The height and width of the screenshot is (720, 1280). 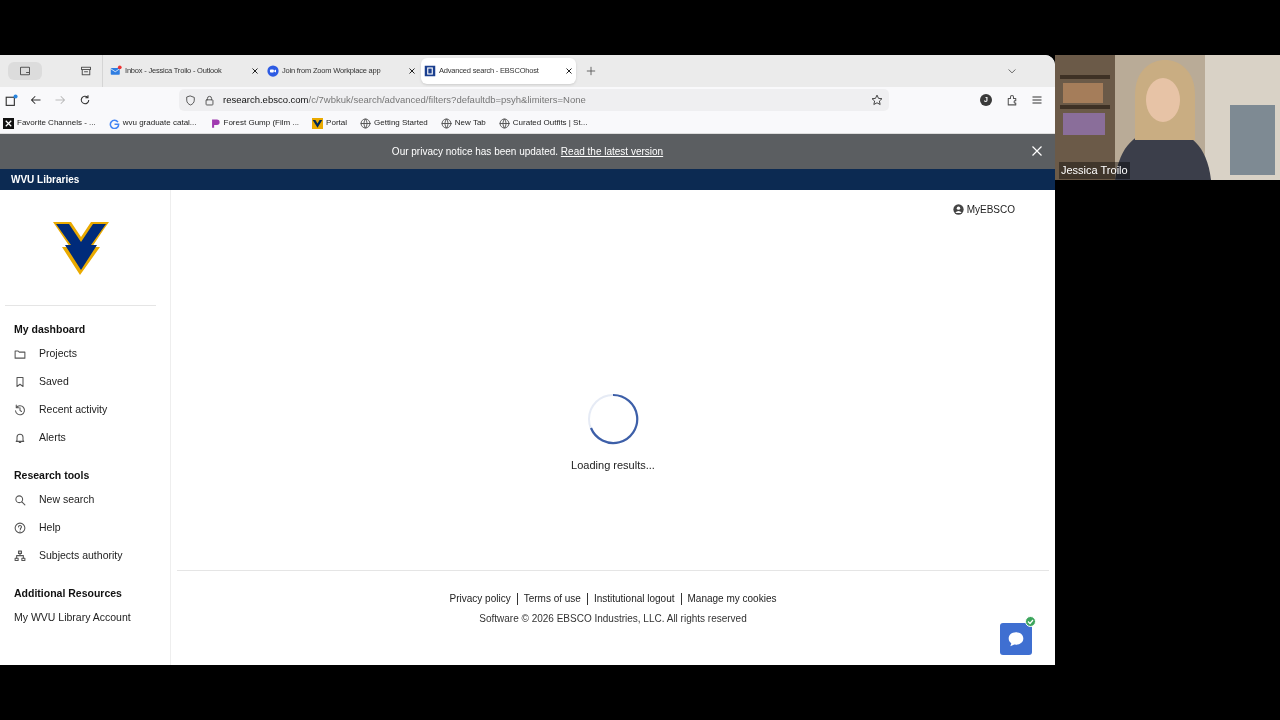 I want to click on puzzle-icon, so click(x=1012, y=100).